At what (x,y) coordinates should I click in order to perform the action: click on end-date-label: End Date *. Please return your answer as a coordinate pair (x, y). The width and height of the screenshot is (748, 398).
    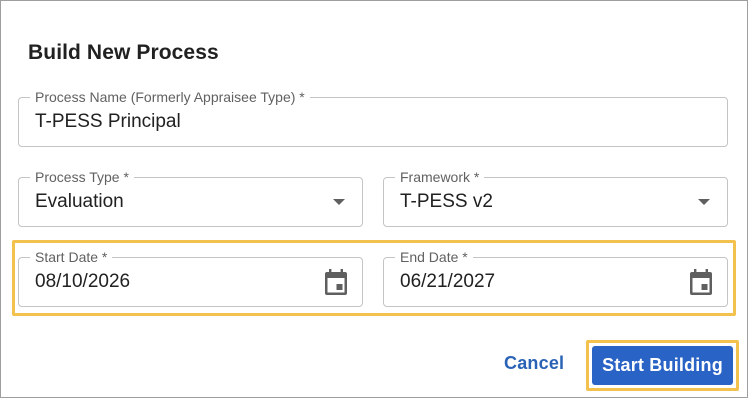
    Looking at the image, I should click on (434, 257).